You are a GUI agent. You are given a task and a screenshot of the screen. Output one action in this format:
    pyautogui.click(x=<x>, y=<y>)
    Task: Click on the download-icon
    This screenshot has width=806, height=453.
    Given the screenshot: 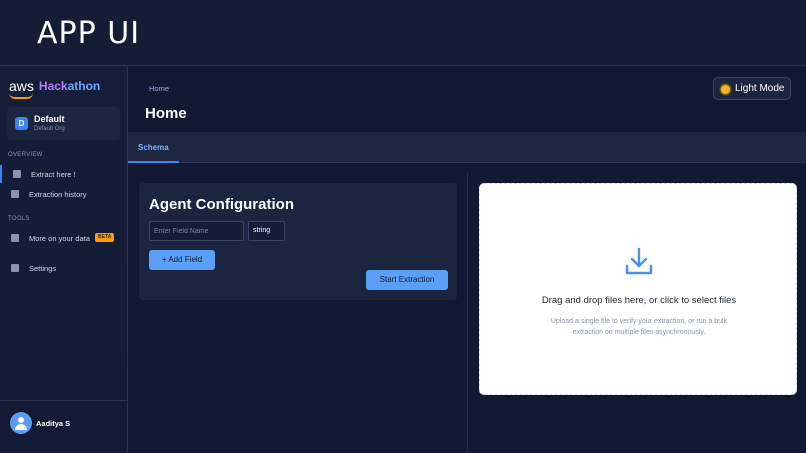 What is the action you would take?
    pyautogui.click(x=639, y=261)
    